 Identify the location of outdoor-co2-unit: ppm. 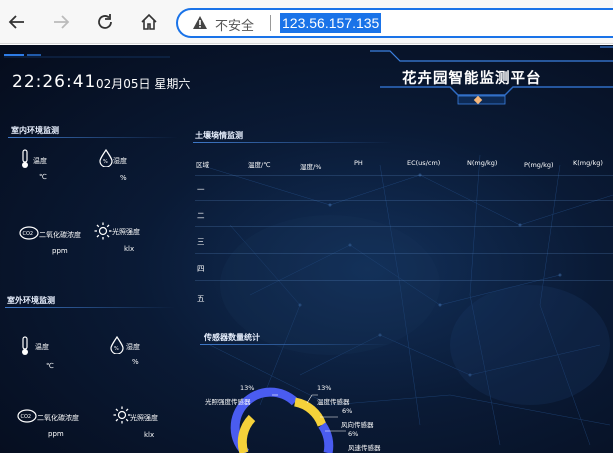
(56, 434).